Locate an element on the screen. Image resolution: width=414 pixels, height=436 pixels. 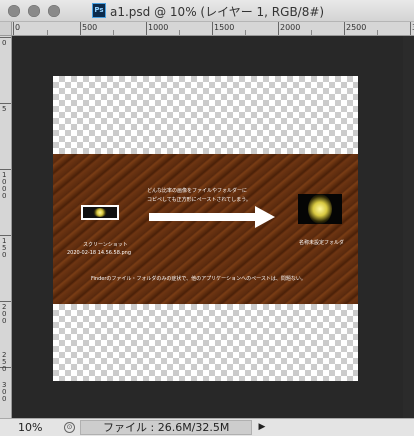
thumb-caption-line1: スクリーンショット is located at coordinates (105, 245).